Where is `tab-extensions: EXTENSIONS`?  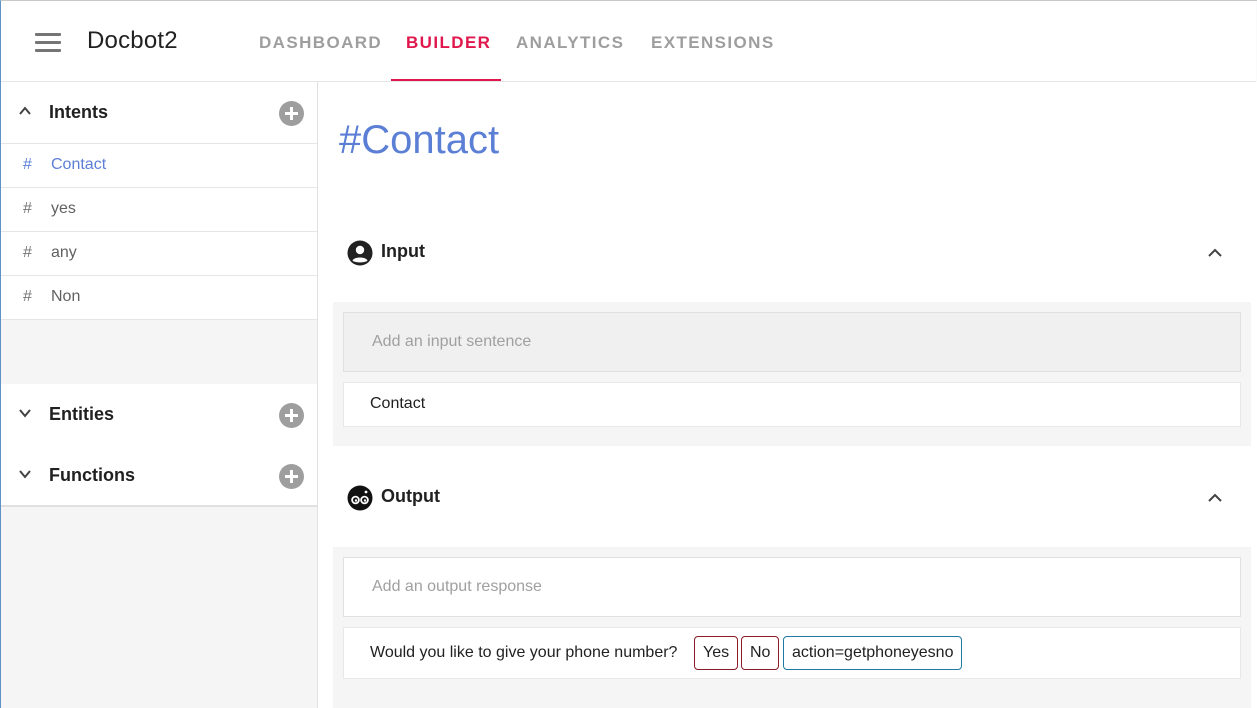
tab-extensions: EXTENSIONS is located at coordinates (713, 43).